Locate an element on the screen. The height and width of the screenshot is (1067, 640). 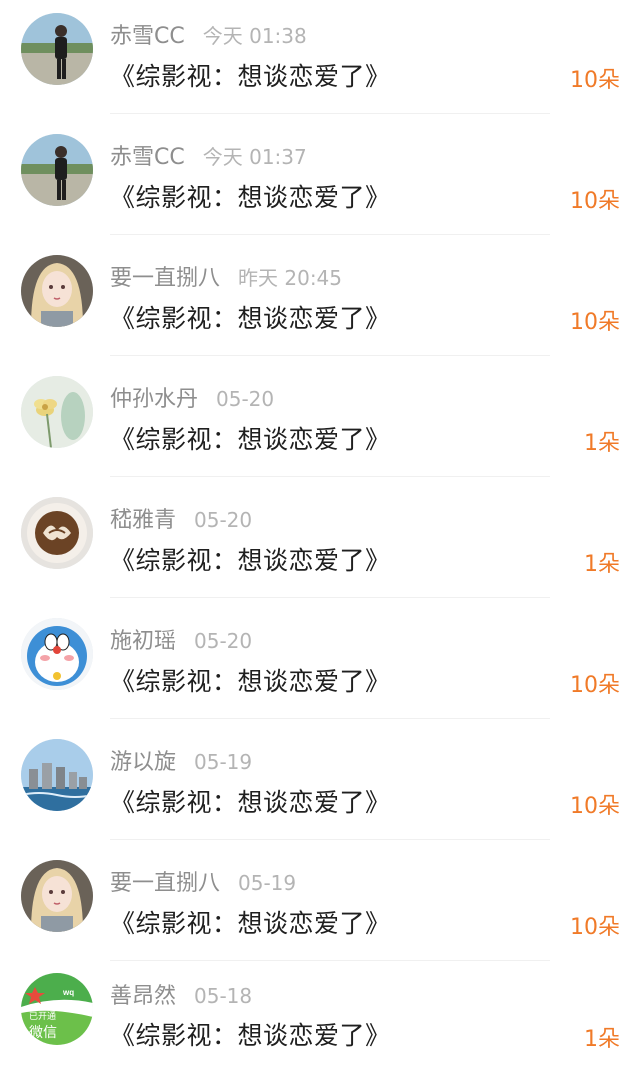
list-item: 赤雪CC 今天 01:37 《综影视：想谈恋爱了》 10朵 is located at coordinates (320, 181).